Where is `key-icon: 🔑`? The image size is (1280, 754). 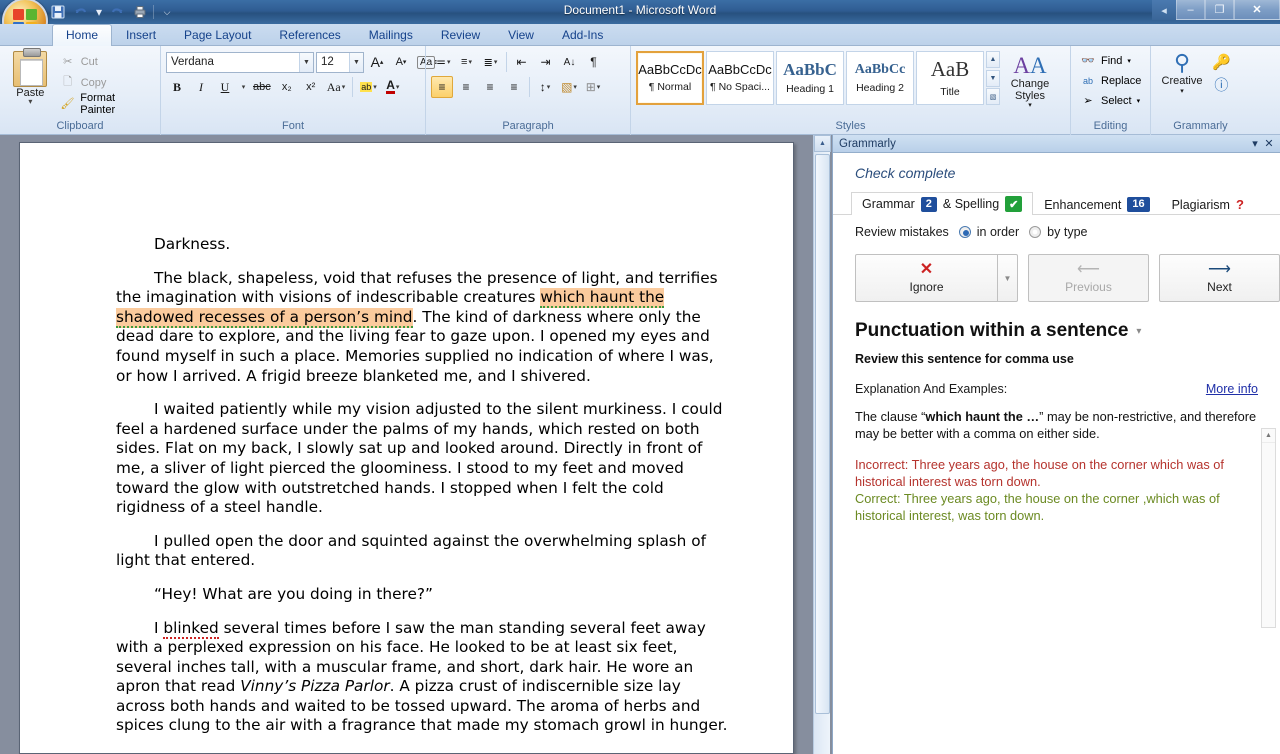 key-icon: 🔑 is located at coordinates (1221, 62).